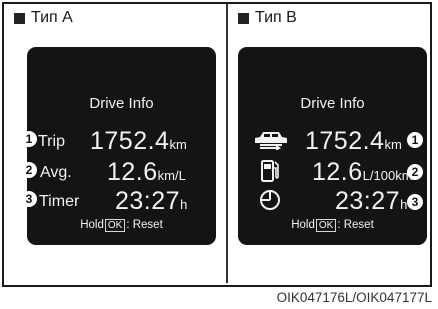 This screenshot has width=438, height=309. Describe the element at coordinates (56, 172) in the screenshot. I see `avg-label: Avg.` at that location.